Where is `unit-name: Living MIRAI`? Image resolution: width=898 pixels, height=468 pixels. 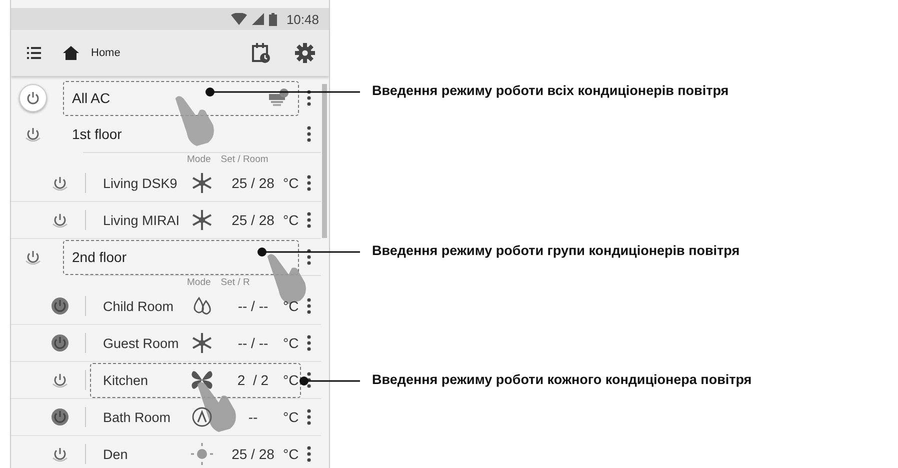 unit-name: Living MIRAI is located at coordinates (144, 220).